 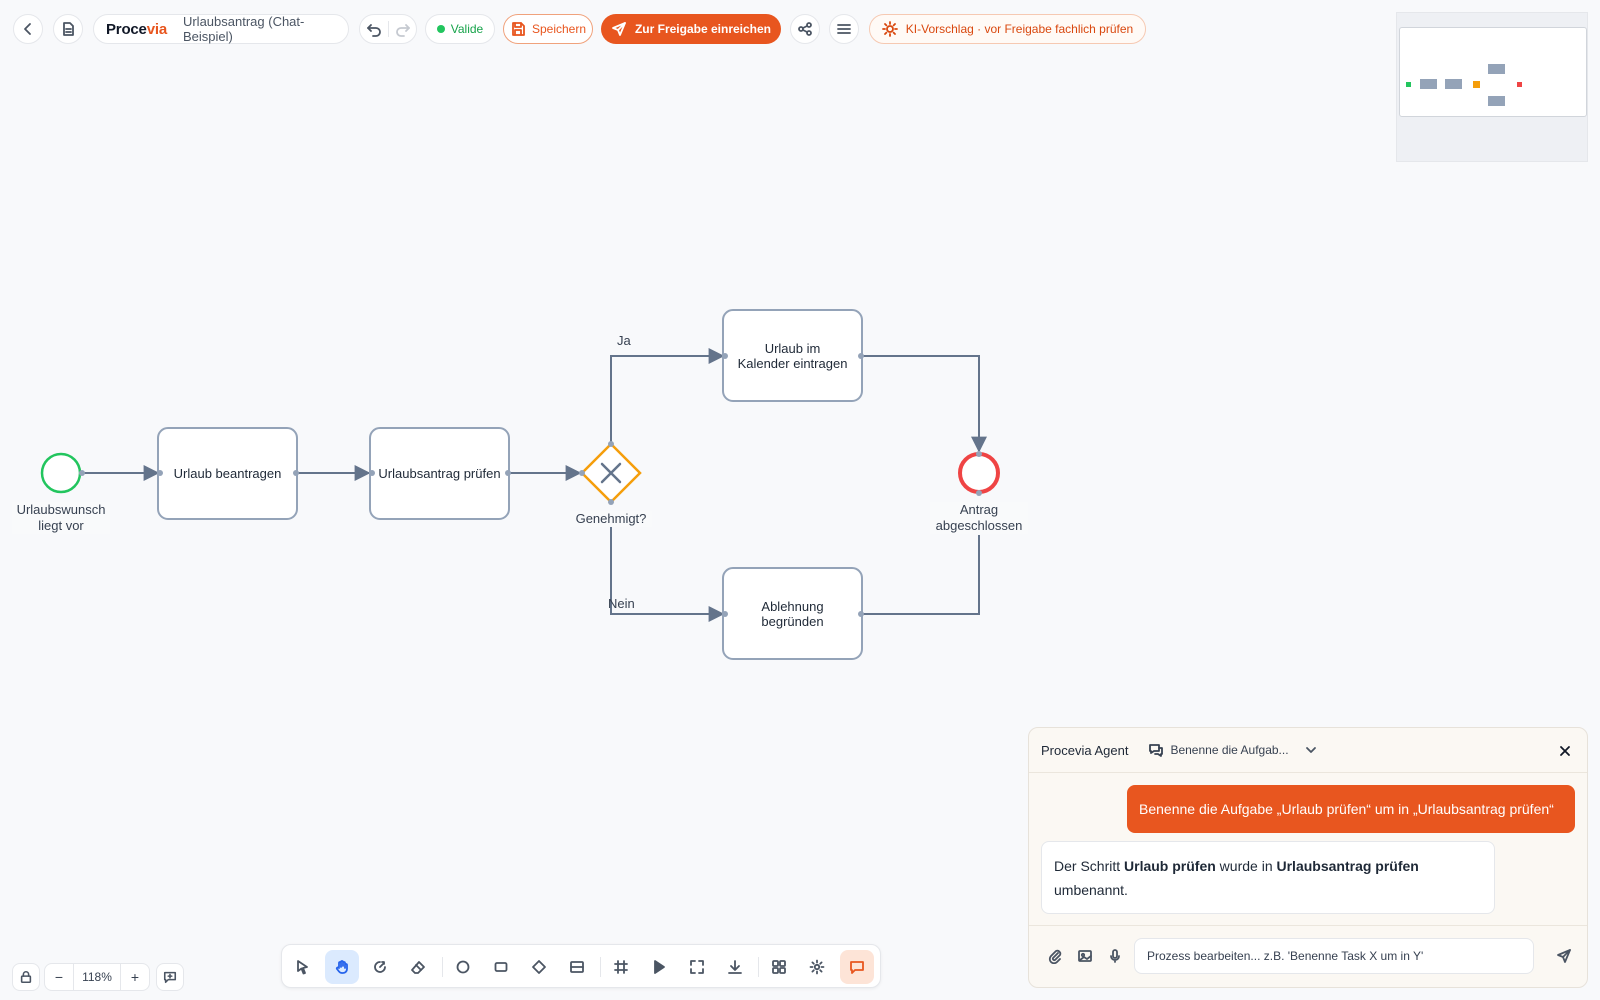 I want to click on grid-icon, so click(x=621, y=967).